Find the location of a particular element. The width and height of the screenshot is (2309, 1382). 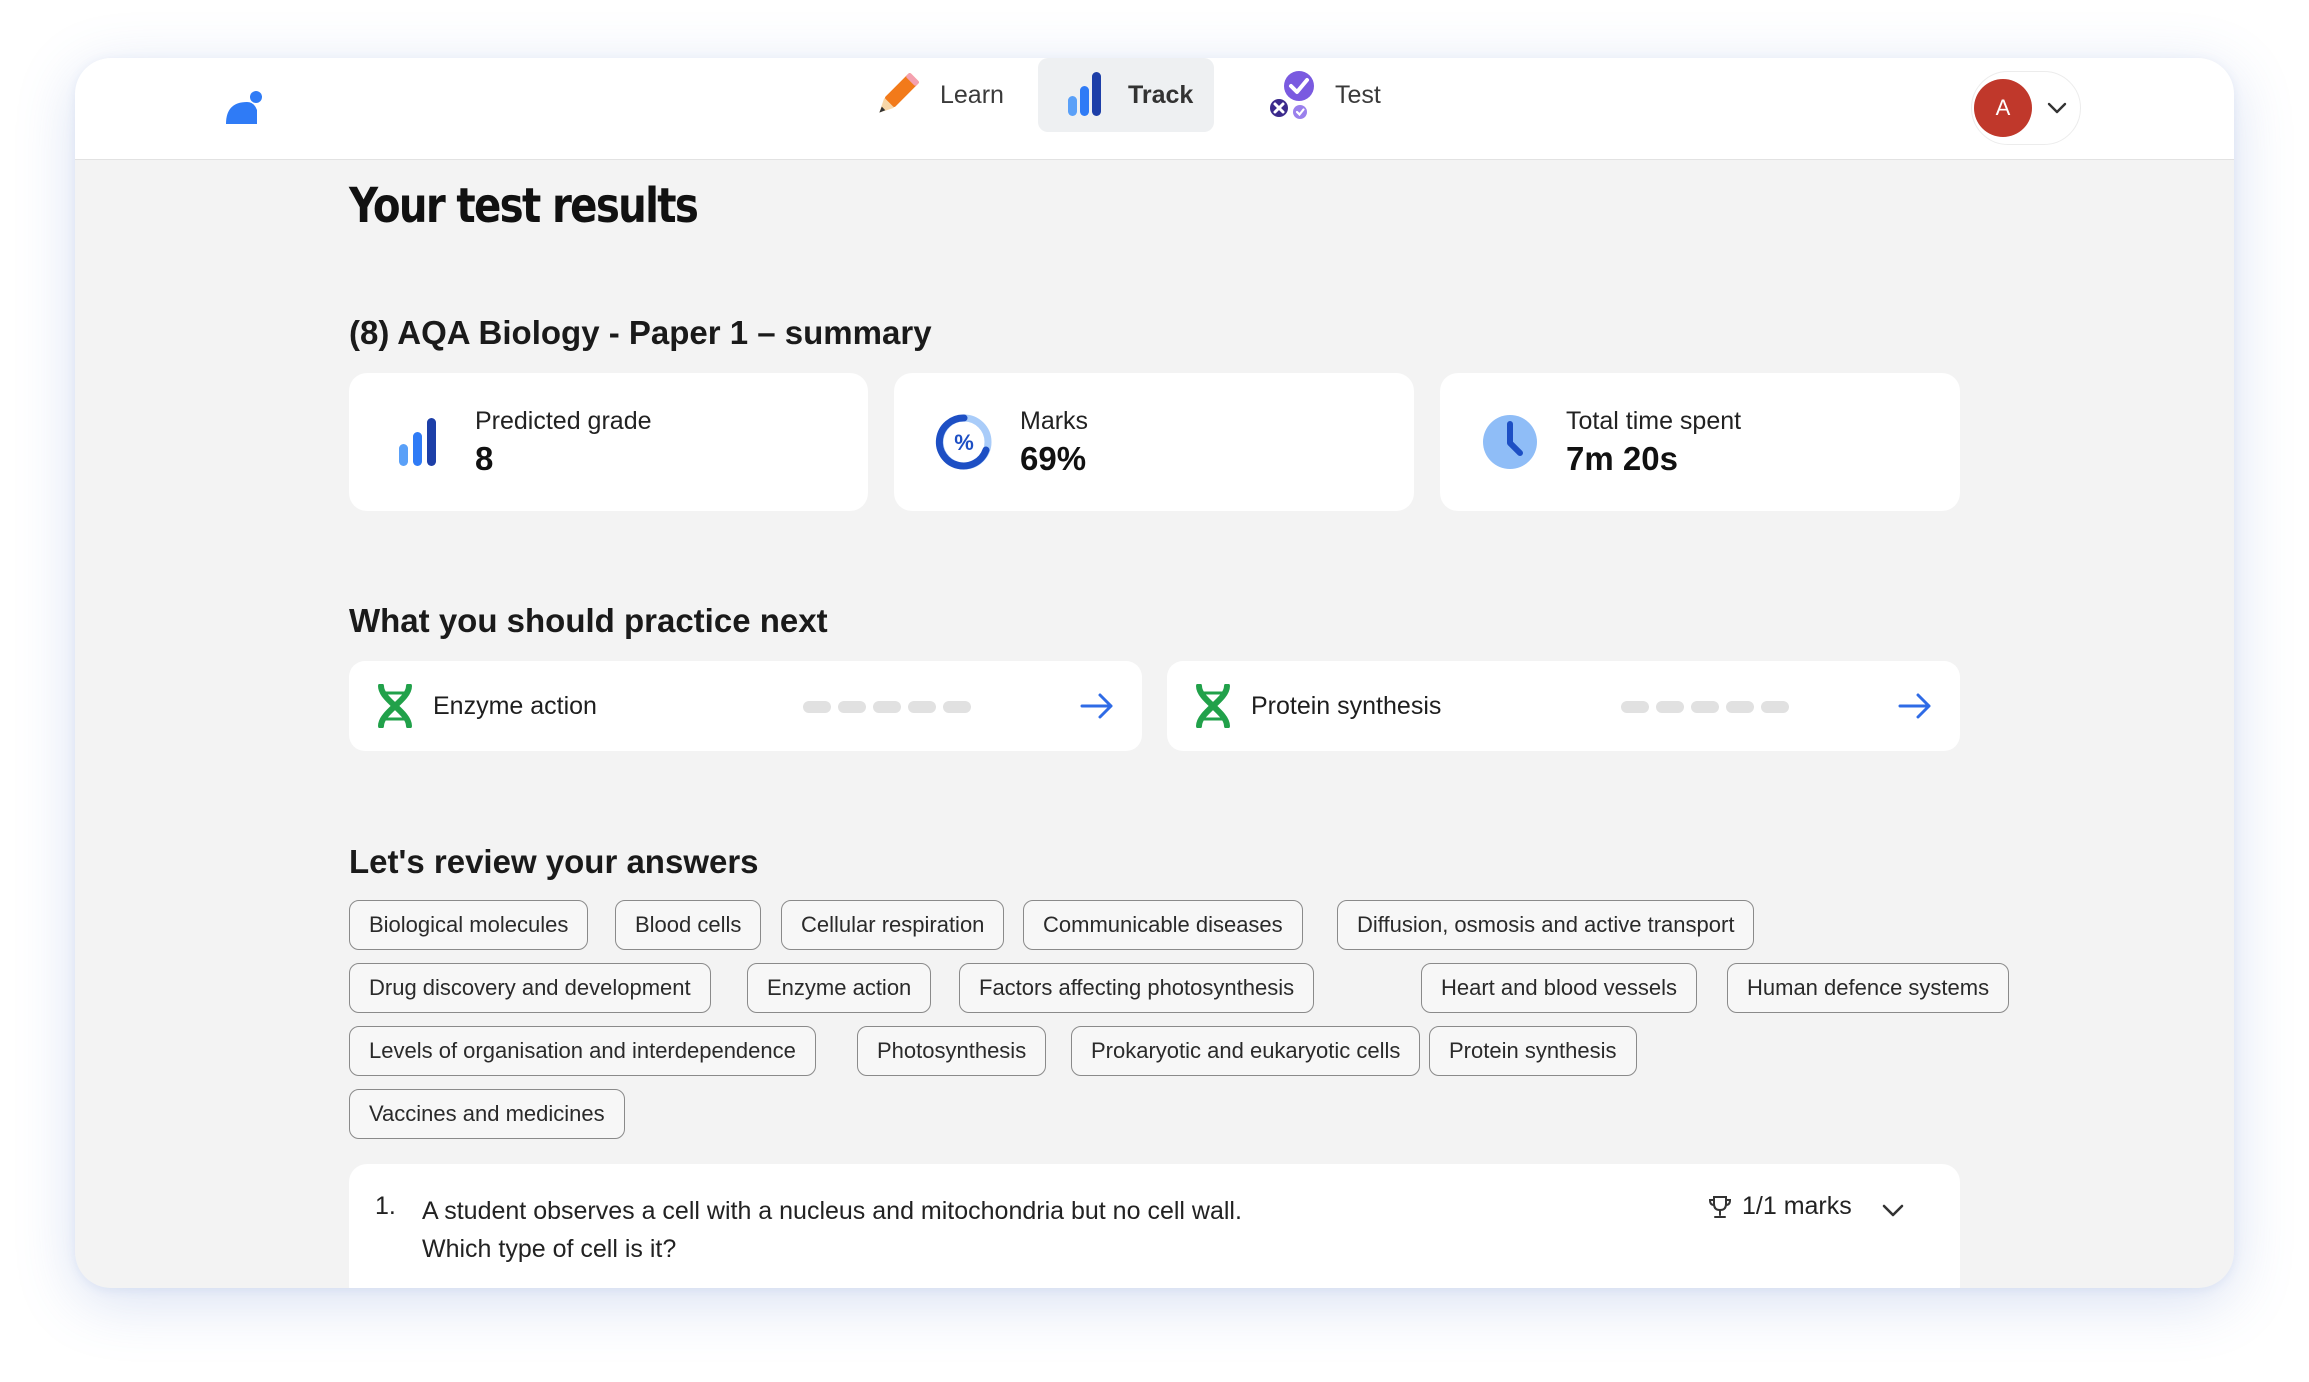

top-navigation-bar: Learn Track Test A is located at coordinates (1154, 109).